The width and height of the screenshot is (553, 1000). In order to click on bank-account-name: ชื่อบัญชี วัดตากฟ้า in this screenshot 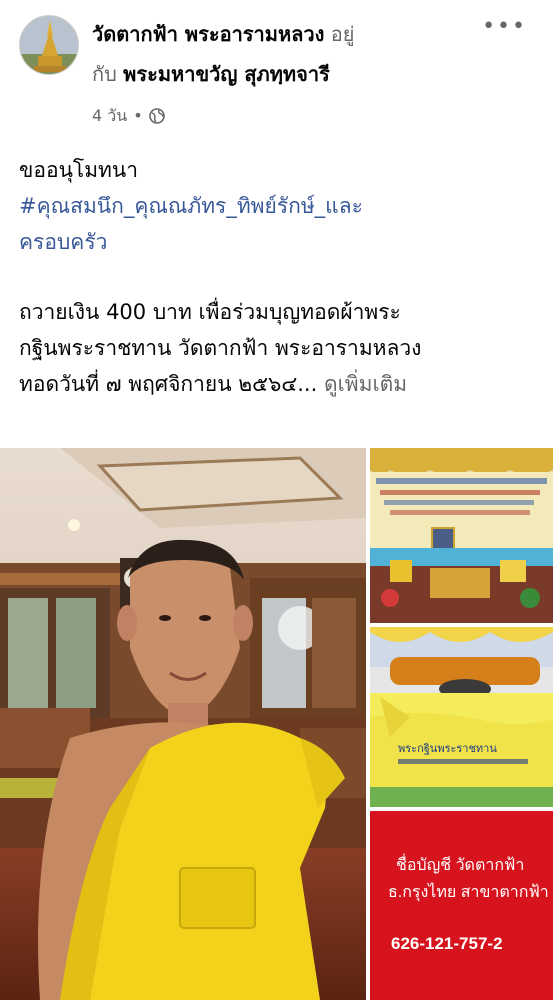, I will do `click(460, 865)`.